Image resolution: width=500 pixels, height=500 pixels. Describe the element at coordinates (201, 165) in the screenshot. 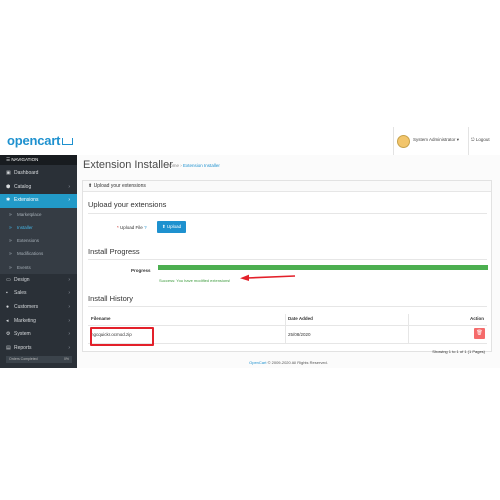

I see `breadcrumb-current: Extension Installer` at that location.